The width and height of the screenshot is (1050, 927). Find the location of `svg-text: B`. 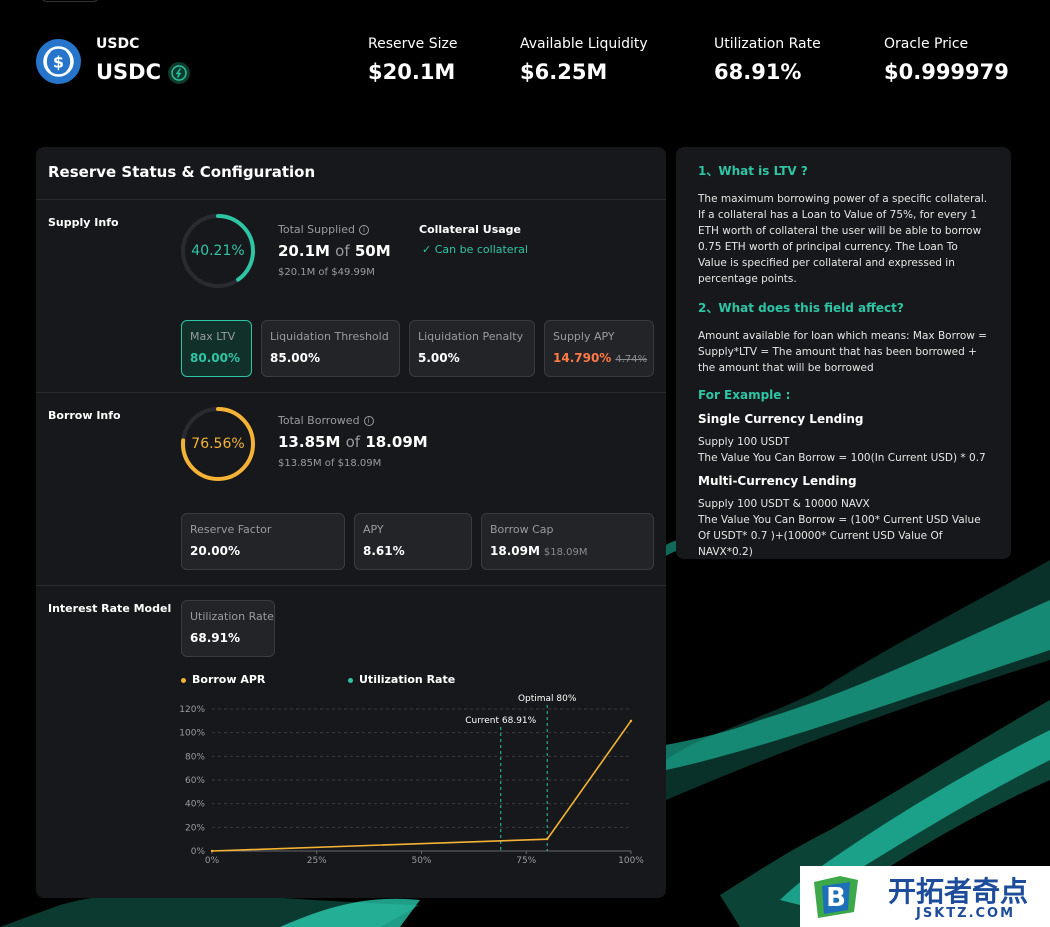

svg-text: B is located at coordinates (836, 898).